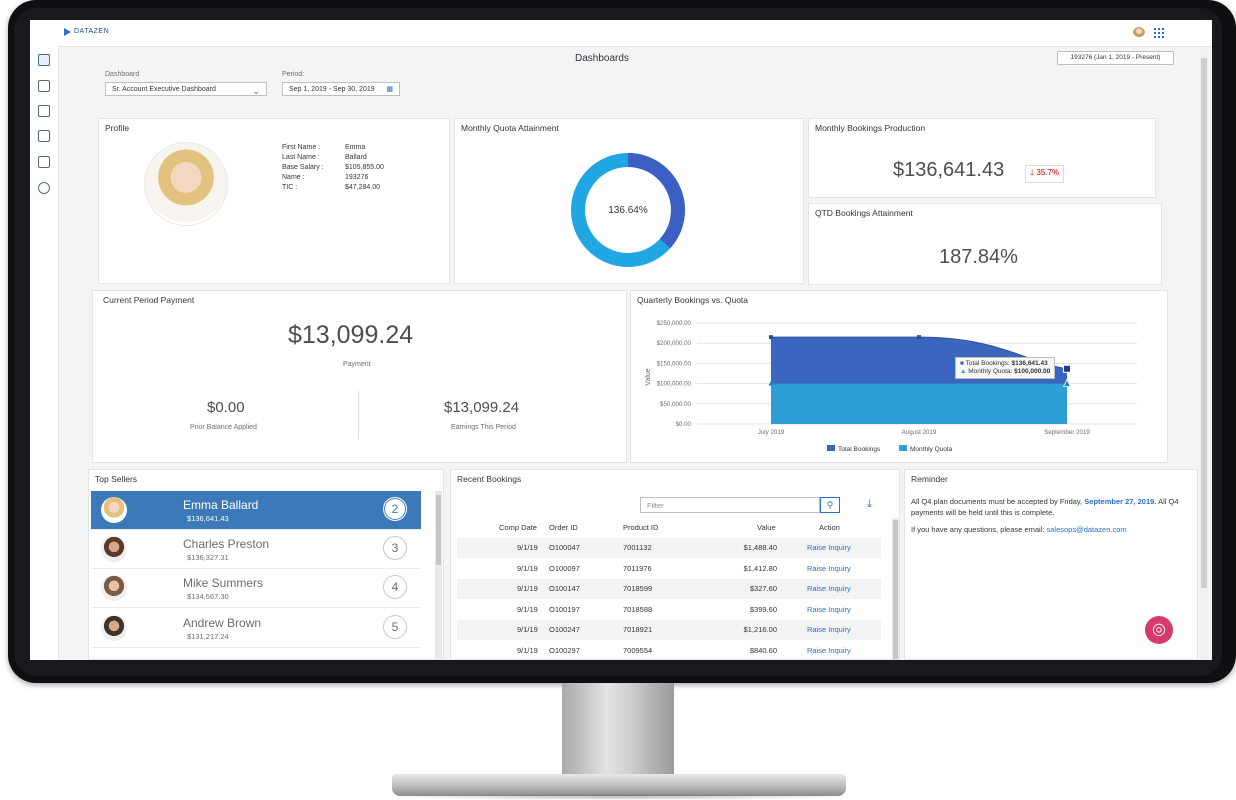 The image size is (1236, 800). I want to click on sellers-scrollbar, so click(438, 575).